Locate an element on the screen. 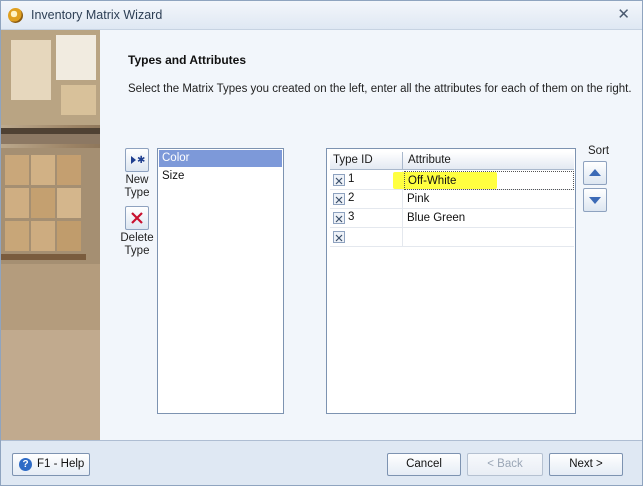  sort-up-button is located at coordinates (595, 173).